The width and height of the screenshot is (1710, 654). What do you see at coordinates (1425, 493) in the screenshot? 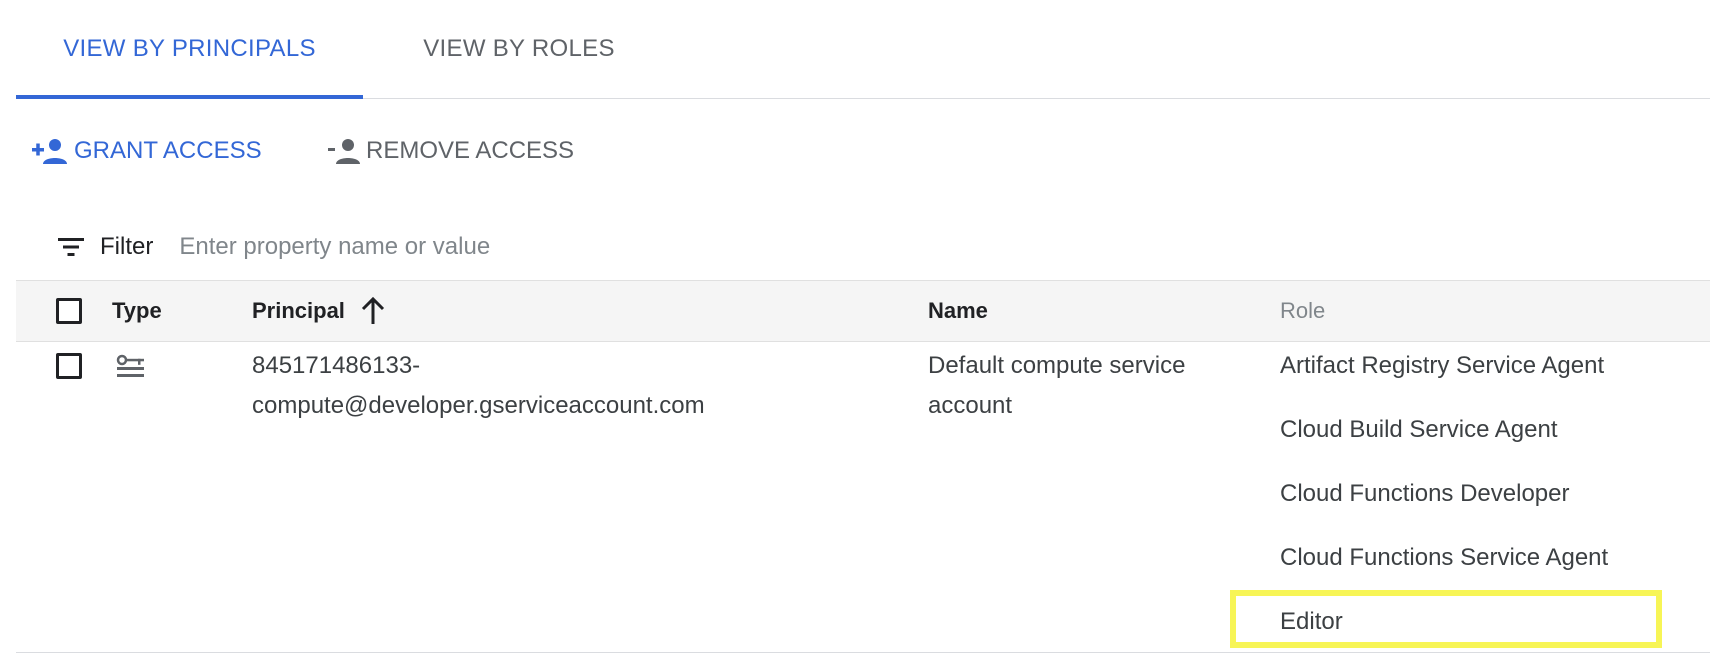
I see `role-item: Cloud Functions Developer` at bounding box center [1425, 493].